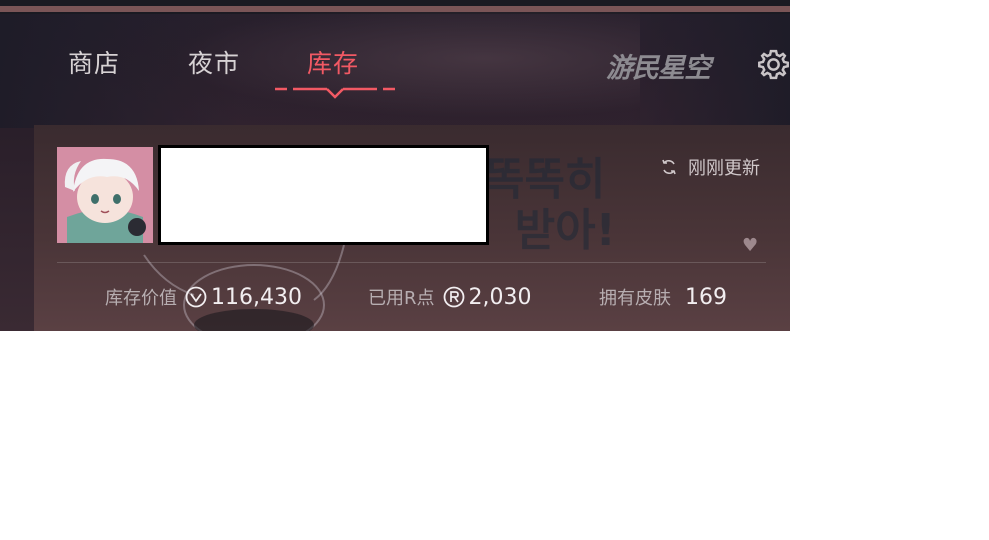 This screenshot has width=989, height=540. Describe the element at coordinates (401, 298) in the screenshot. I see `stat-used-r-points-label: 已用R点` at that location.